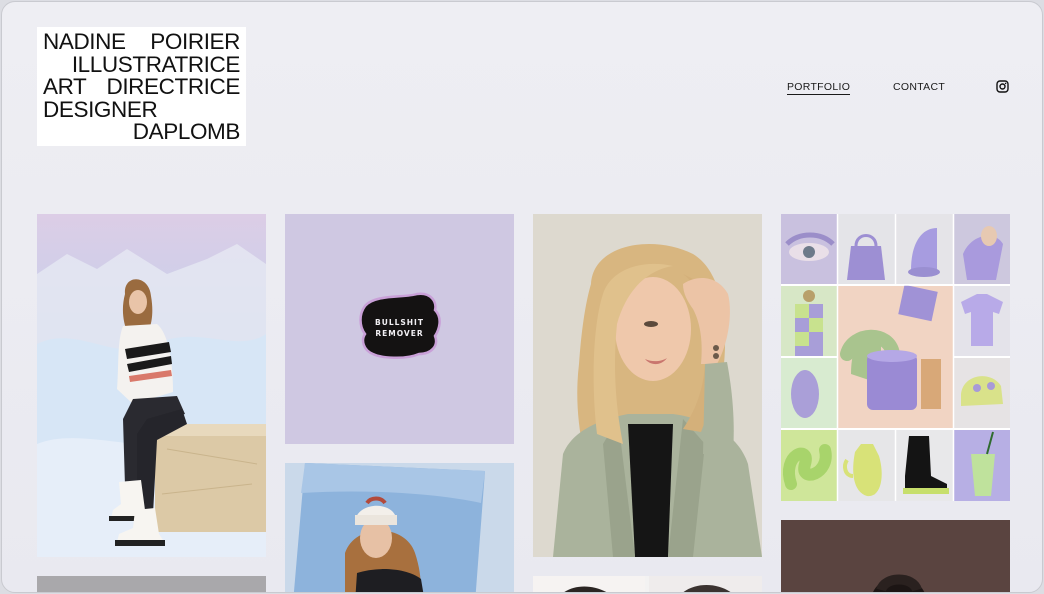  Describe the element at coordinates (156, 64) in the screenshot. I see `logo-word: ILLUSTRATRICE` at that location.